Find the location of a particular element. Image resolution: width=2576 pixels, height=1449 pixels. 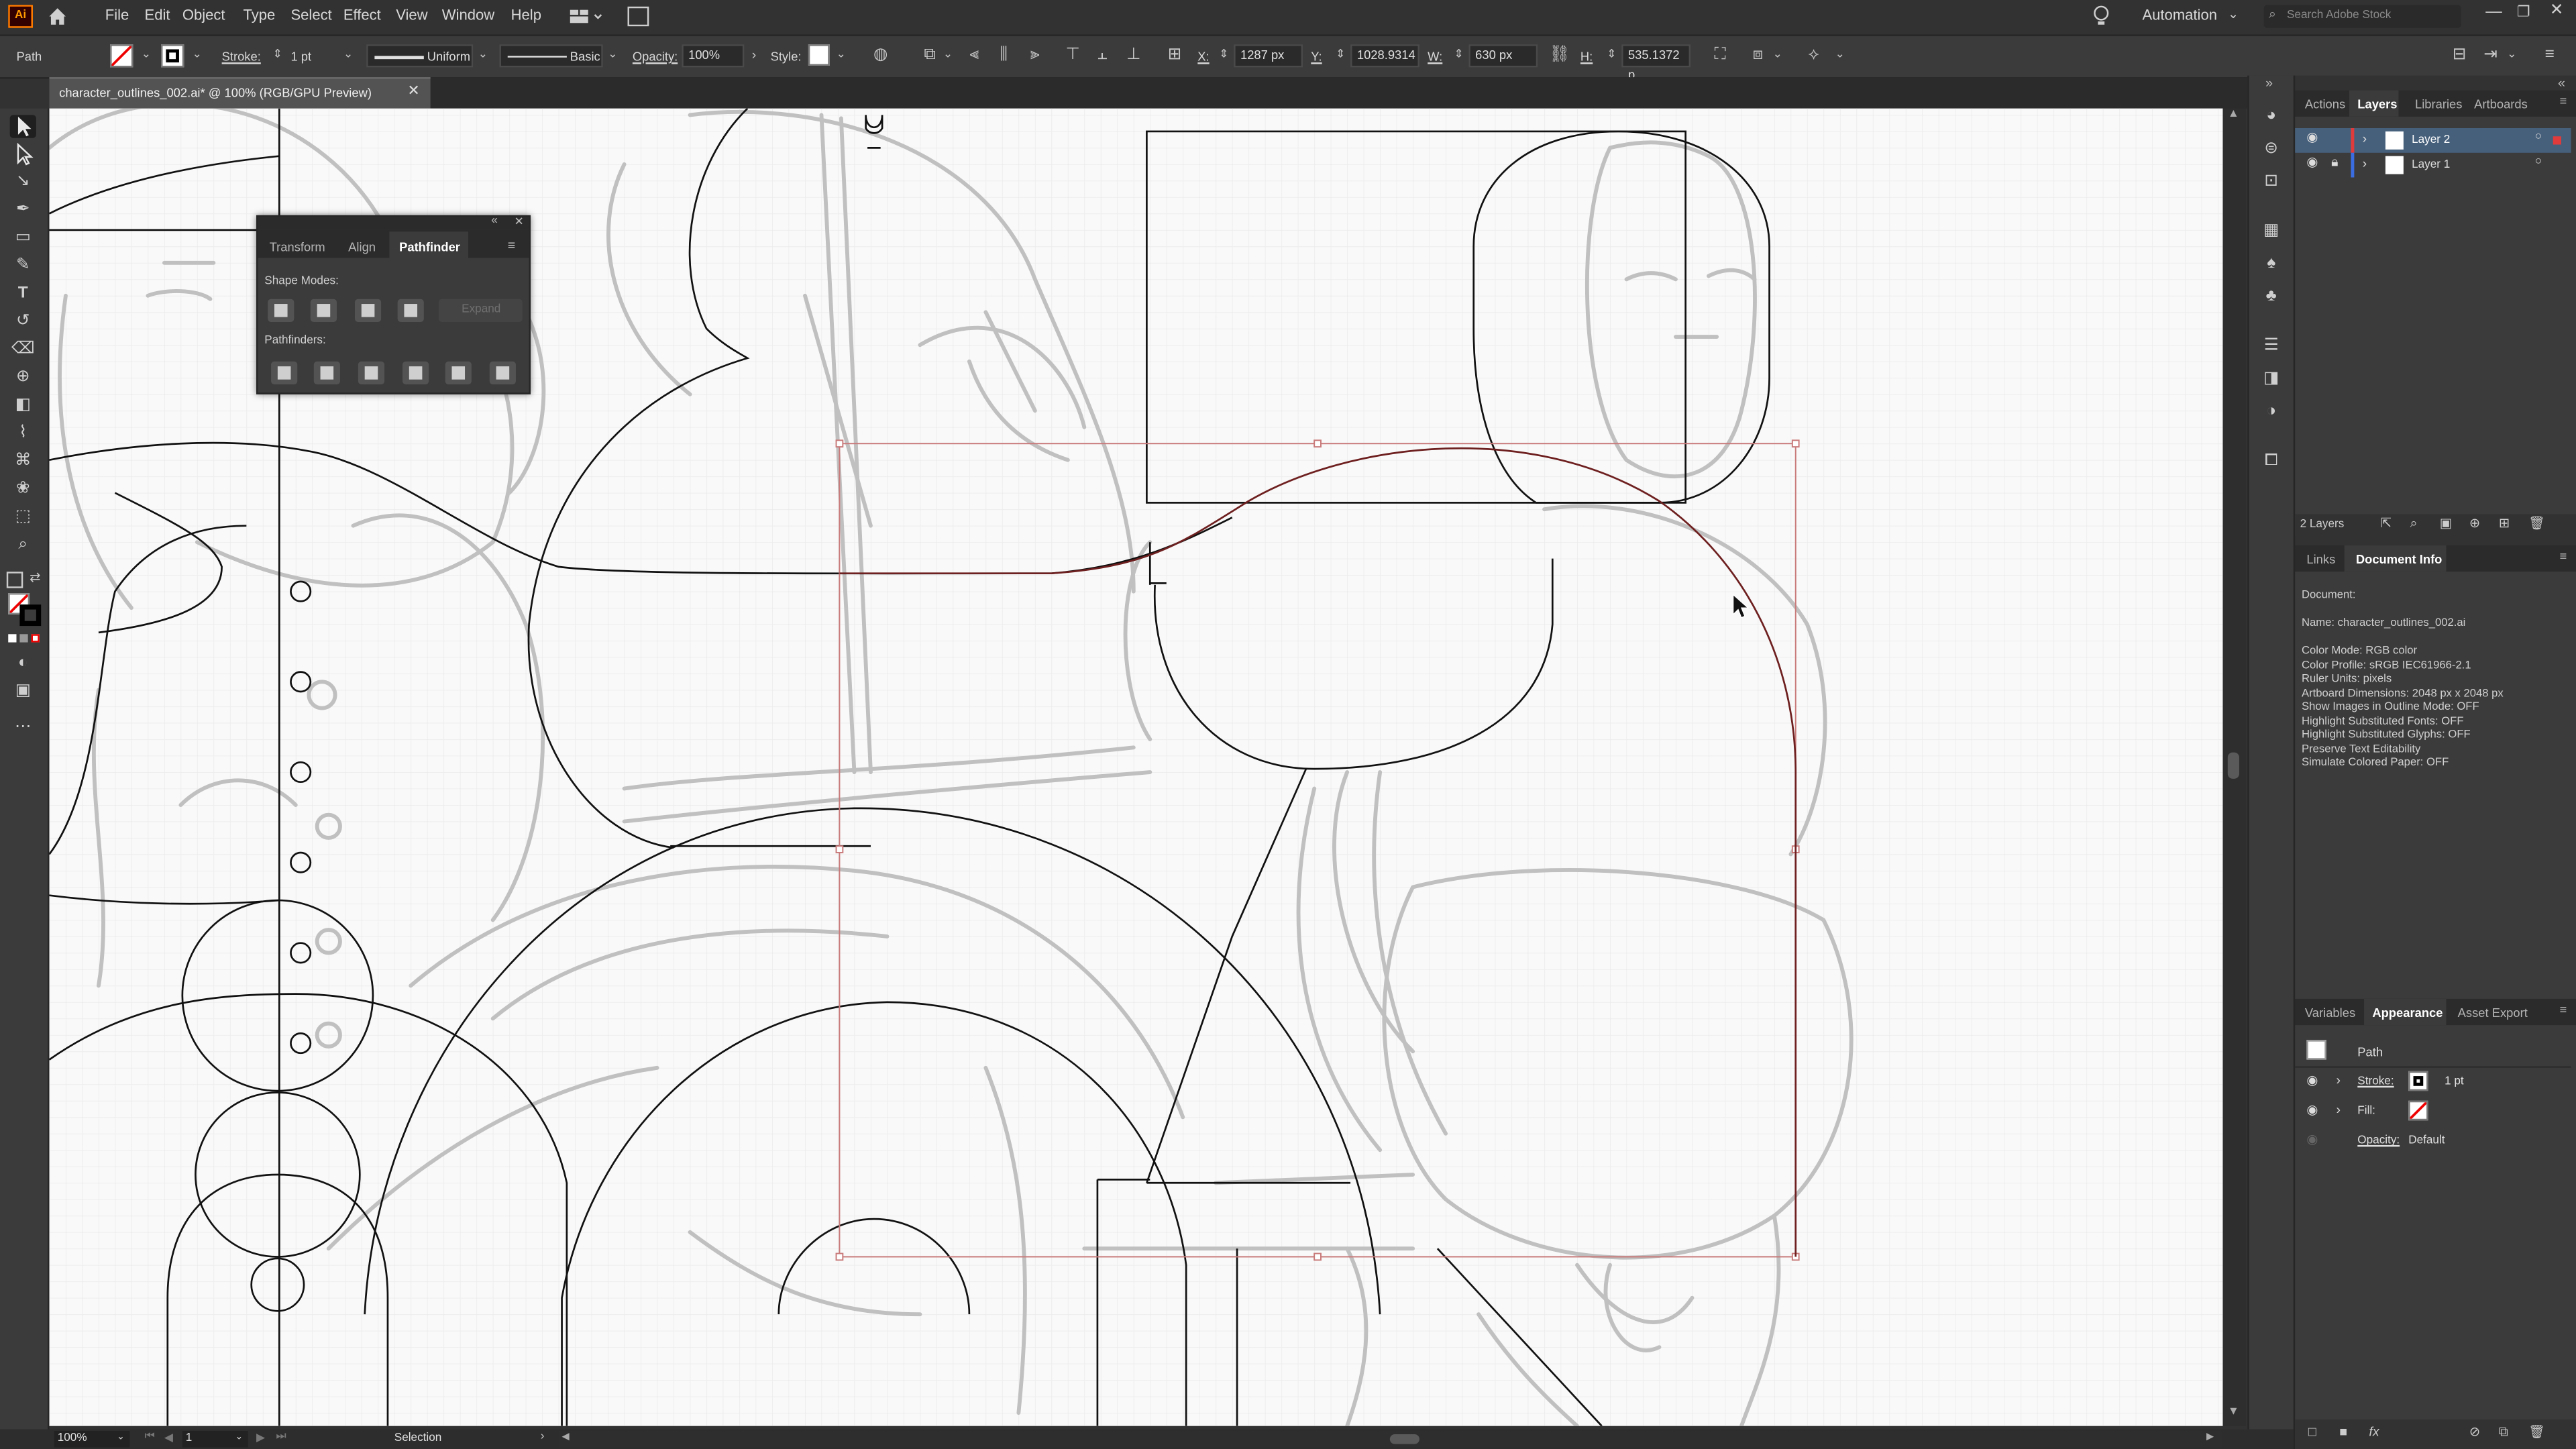

locate-object-icon: ⌕ is located at coordinates (2414, 524).